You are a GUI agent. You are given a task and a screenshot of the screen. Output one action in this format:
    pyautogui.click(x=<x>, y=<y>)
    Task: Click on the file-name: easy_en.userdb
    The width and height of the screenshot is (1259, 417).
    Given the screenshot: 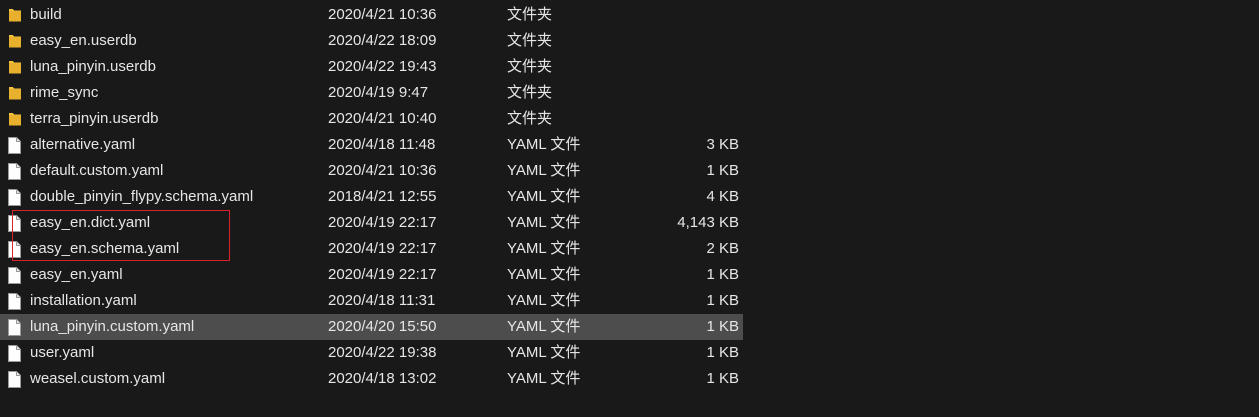 What is the action you would take?
    pyautogui.click(x=83, y=41)
    